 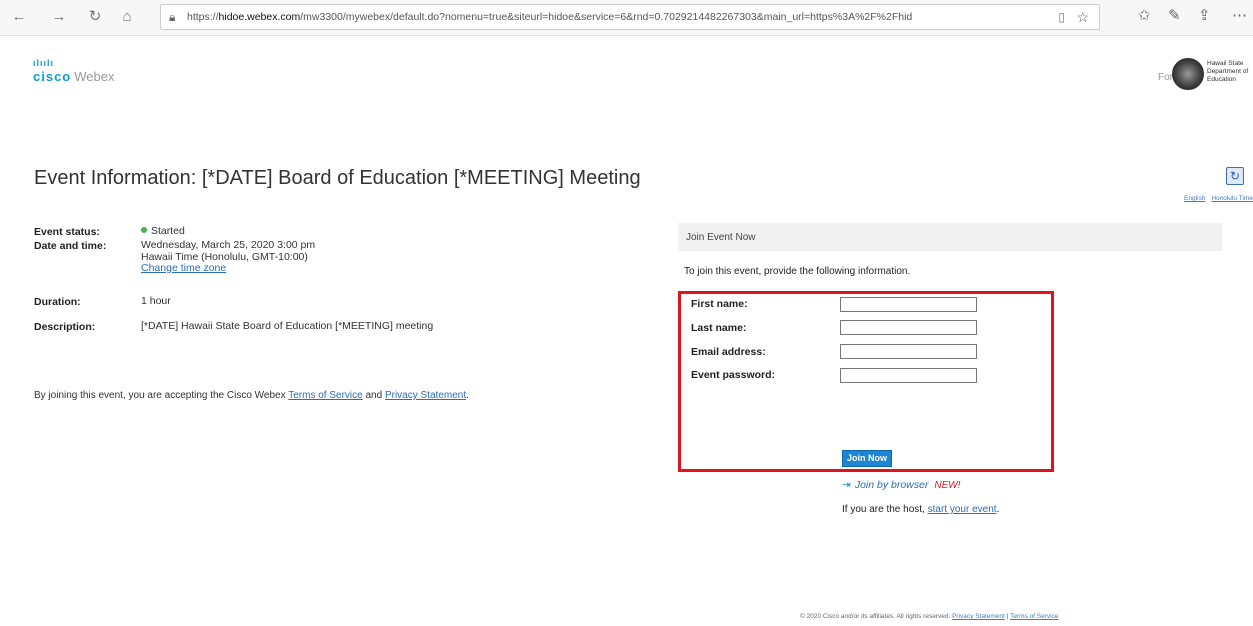 What do you see at coordinates (1144, 15) in the screenshot?
I see `favorites-icon: ✩` at bounding box center [1144, 15].